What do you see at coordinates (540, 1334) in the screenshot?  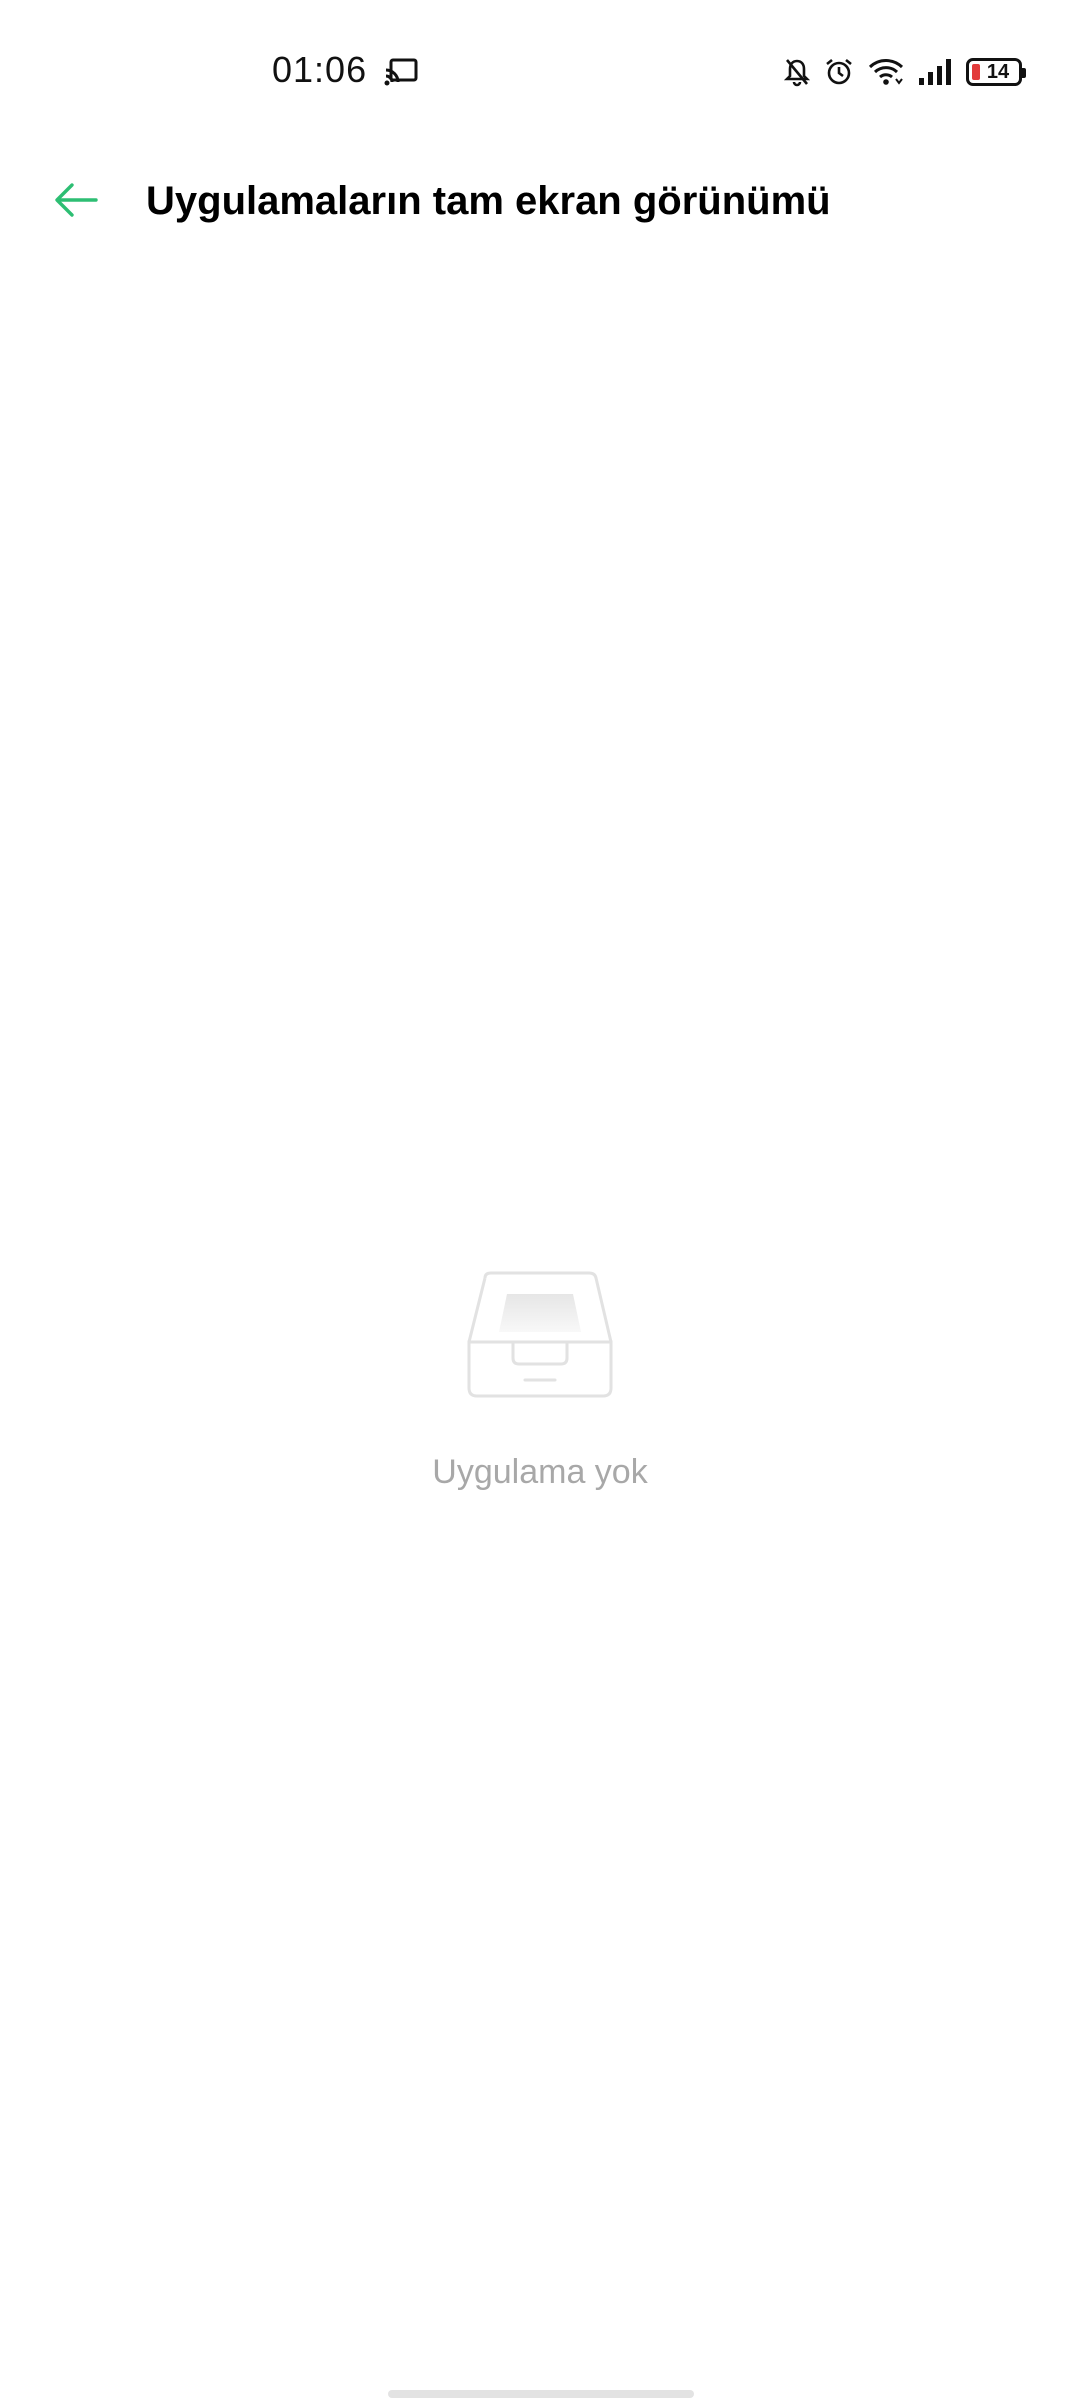 I see `empty-tray-icon` at bounding box center [540, 1334].